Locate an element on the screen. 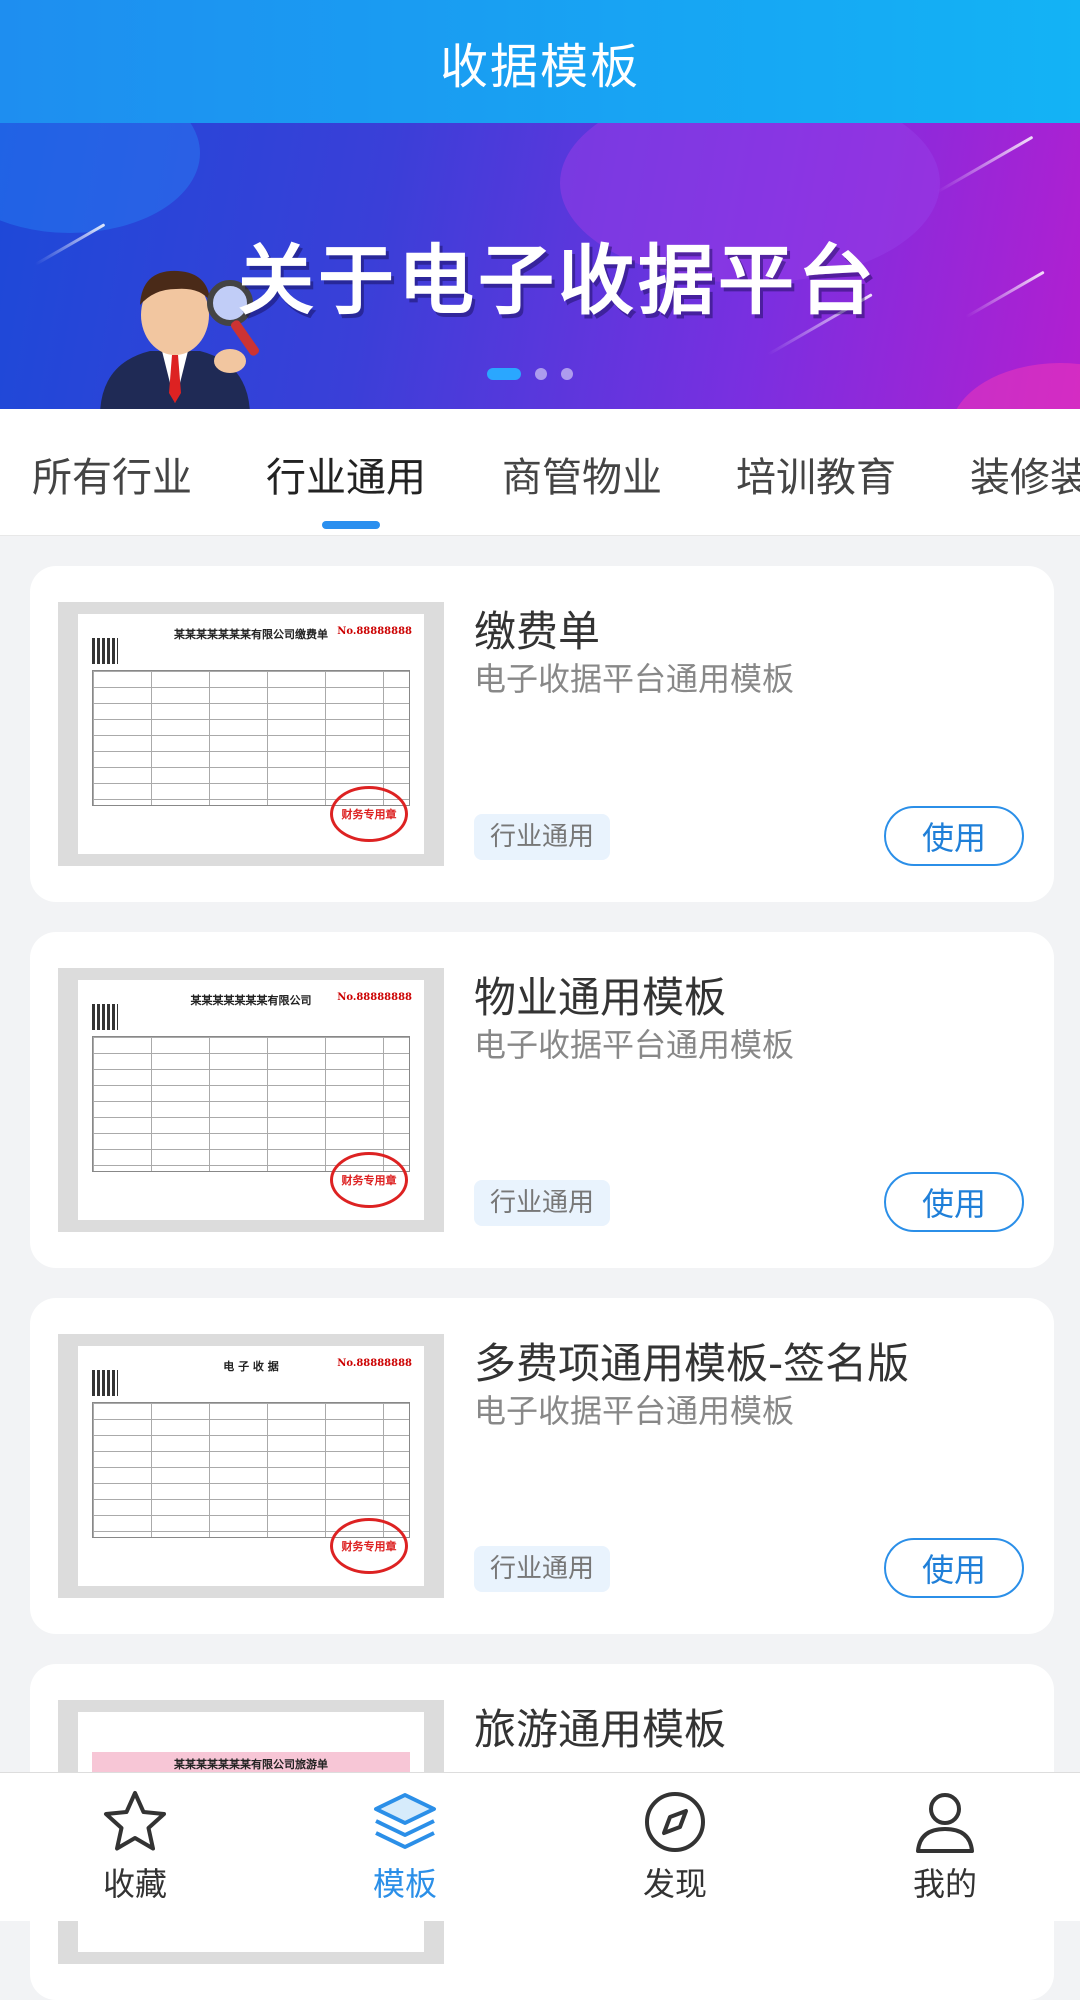 Image resolution: width=1080 pixels, height=2000 pixels. banner-title: 关于电子收据平台 is located at coordinates (558, 280).